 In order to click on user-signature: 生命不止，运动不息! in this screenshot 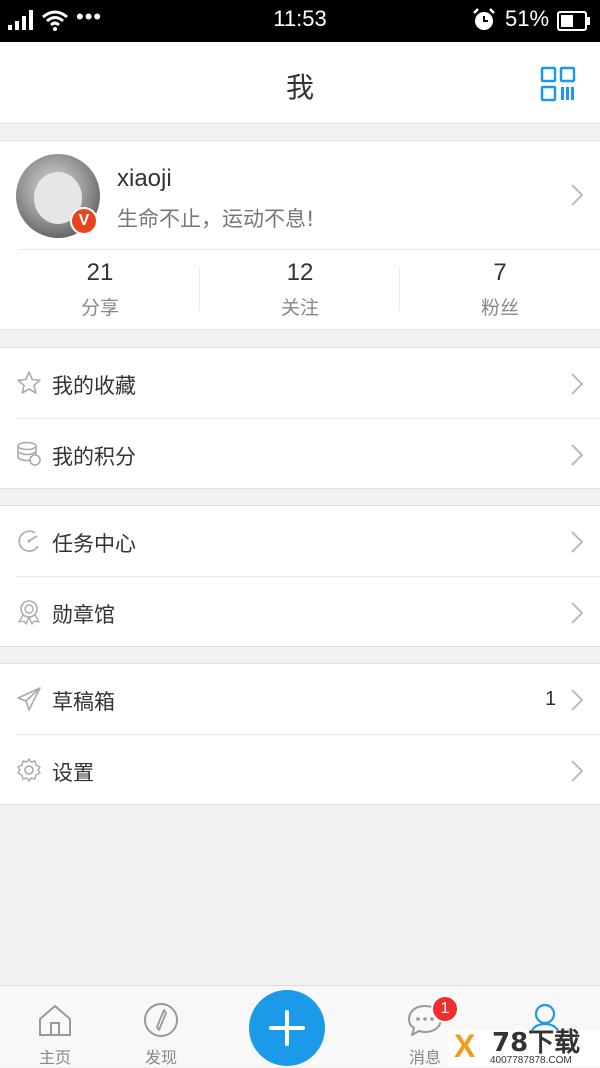, I will do `click(216, 219)`.